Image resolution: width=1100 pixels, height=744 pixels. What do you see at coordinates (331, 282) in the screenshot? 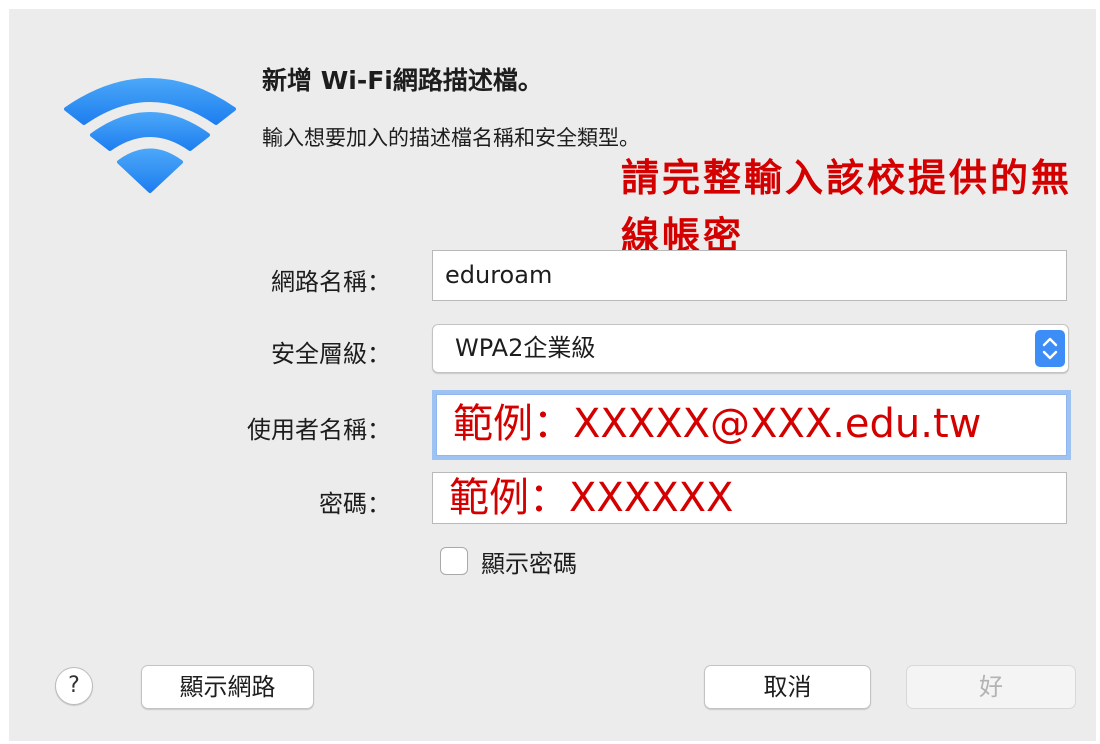
I see `network-name-label: 網路名稱：` at bounding box center [331, 282].